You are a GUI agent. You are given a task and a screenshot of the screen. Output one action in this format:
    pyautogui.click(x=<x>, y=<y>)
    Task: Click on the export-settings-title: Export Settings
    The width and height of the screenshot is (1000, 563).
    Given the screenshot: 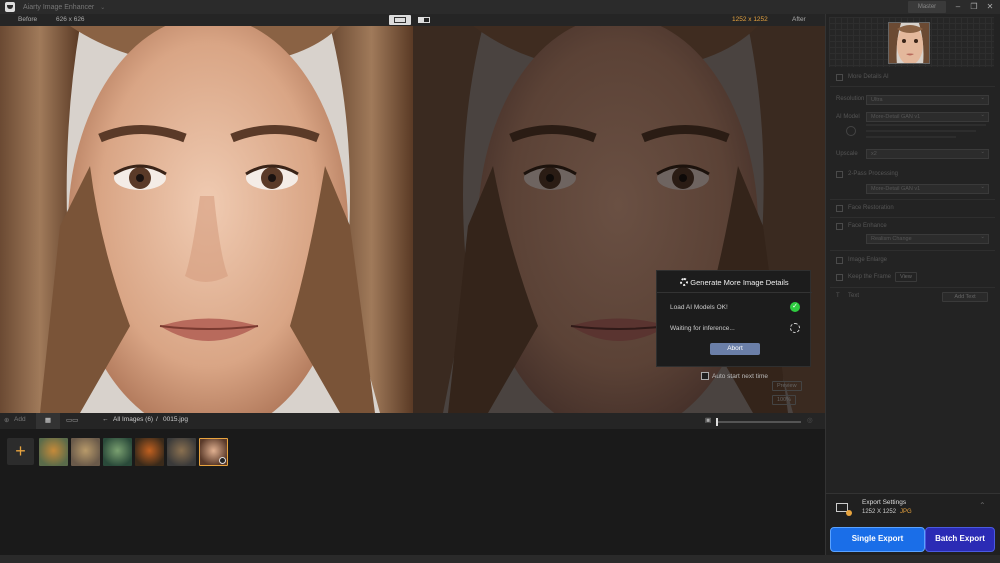 What is the action you would take?
    pyautogui.click(x=884, y=502)
    